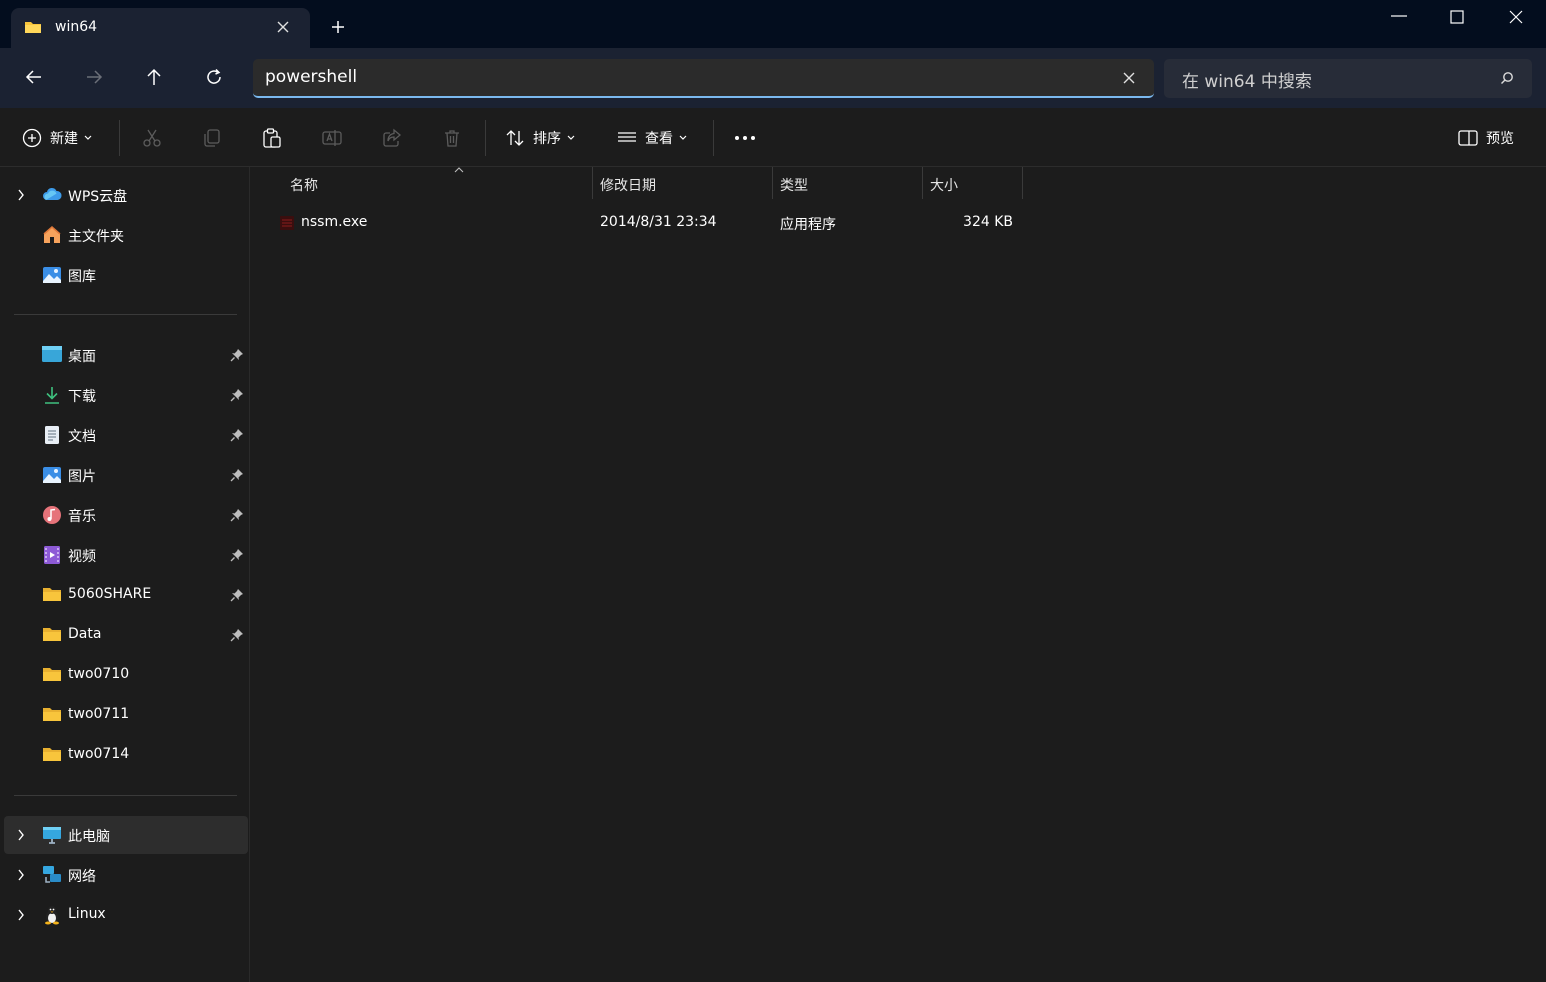 This screenshot has height=982, width=1546. Describe the element at coordinates (214, 77) in the screenshot. I see `refresh-icon` at that location.